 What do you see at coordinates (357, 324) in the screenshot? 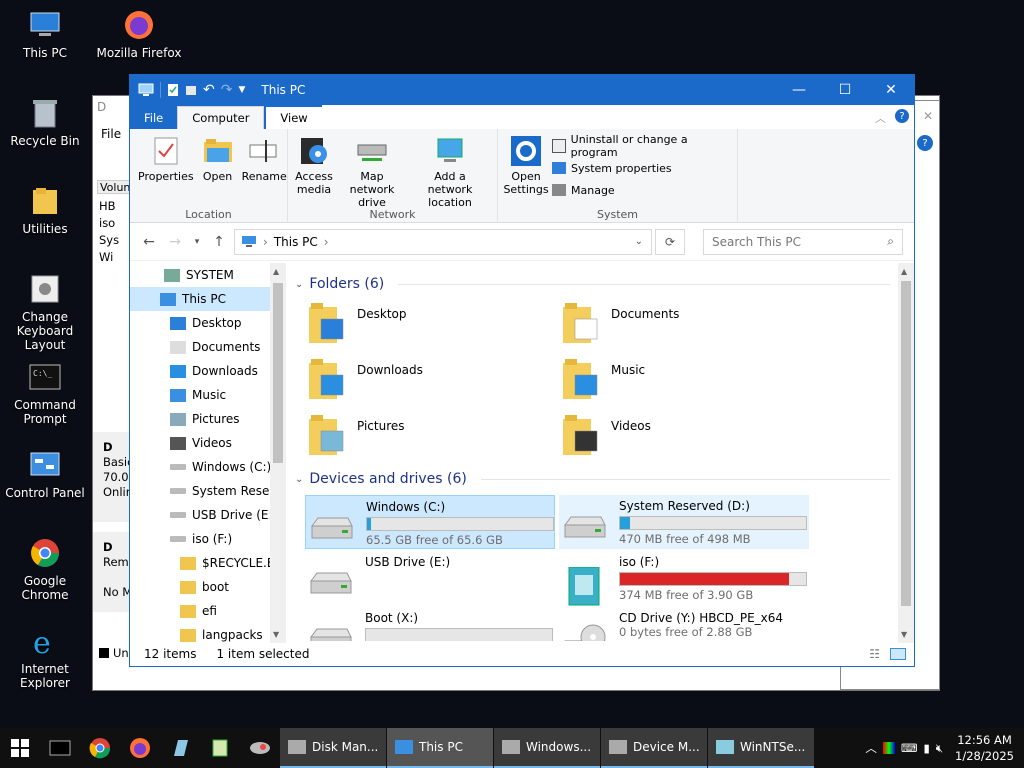
I see `folder-tile: Desktop` at bounding box center [357, 324].